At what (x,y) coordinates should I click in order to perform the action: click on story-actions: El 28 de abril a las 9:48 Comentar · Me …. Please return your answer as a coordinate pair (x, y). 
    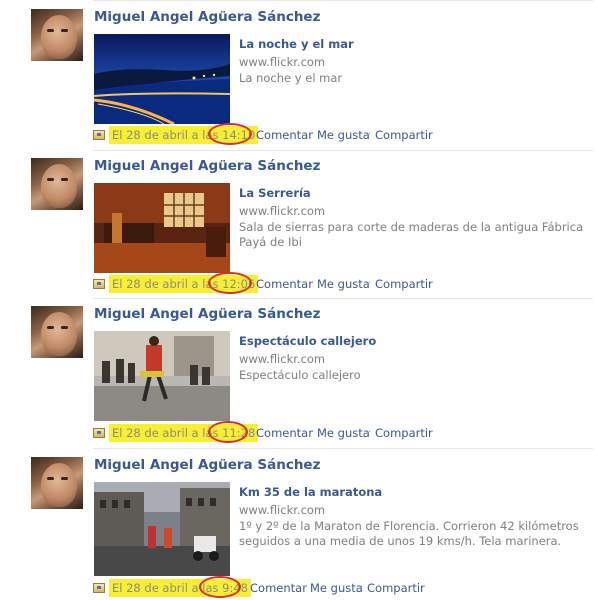
    Looking at the image, I should click on (303, 587).